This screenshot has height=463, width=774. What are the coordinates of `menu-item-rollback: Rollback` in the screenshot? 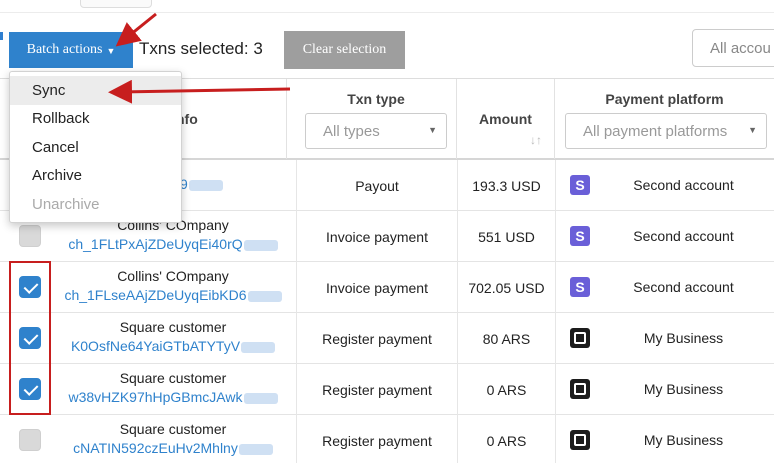 It's located at (95, 119).